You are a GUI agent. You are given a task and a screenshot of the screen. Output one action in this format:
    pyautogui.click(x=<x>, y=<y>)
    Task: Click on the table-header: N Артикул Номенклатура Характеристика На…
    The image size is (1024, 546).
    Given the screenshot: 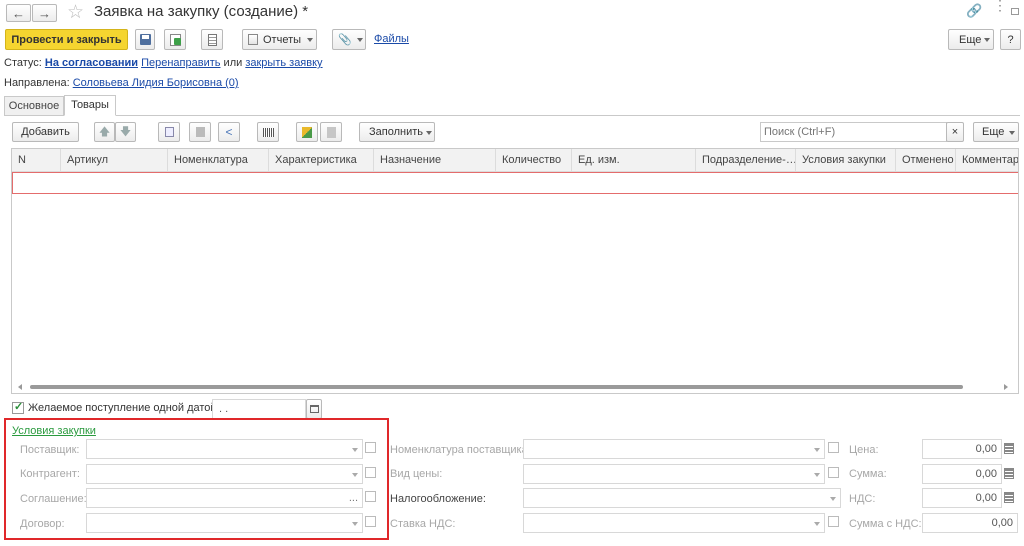 What is the action you would take?
    pyautogui.click(x=515, y=160)
    